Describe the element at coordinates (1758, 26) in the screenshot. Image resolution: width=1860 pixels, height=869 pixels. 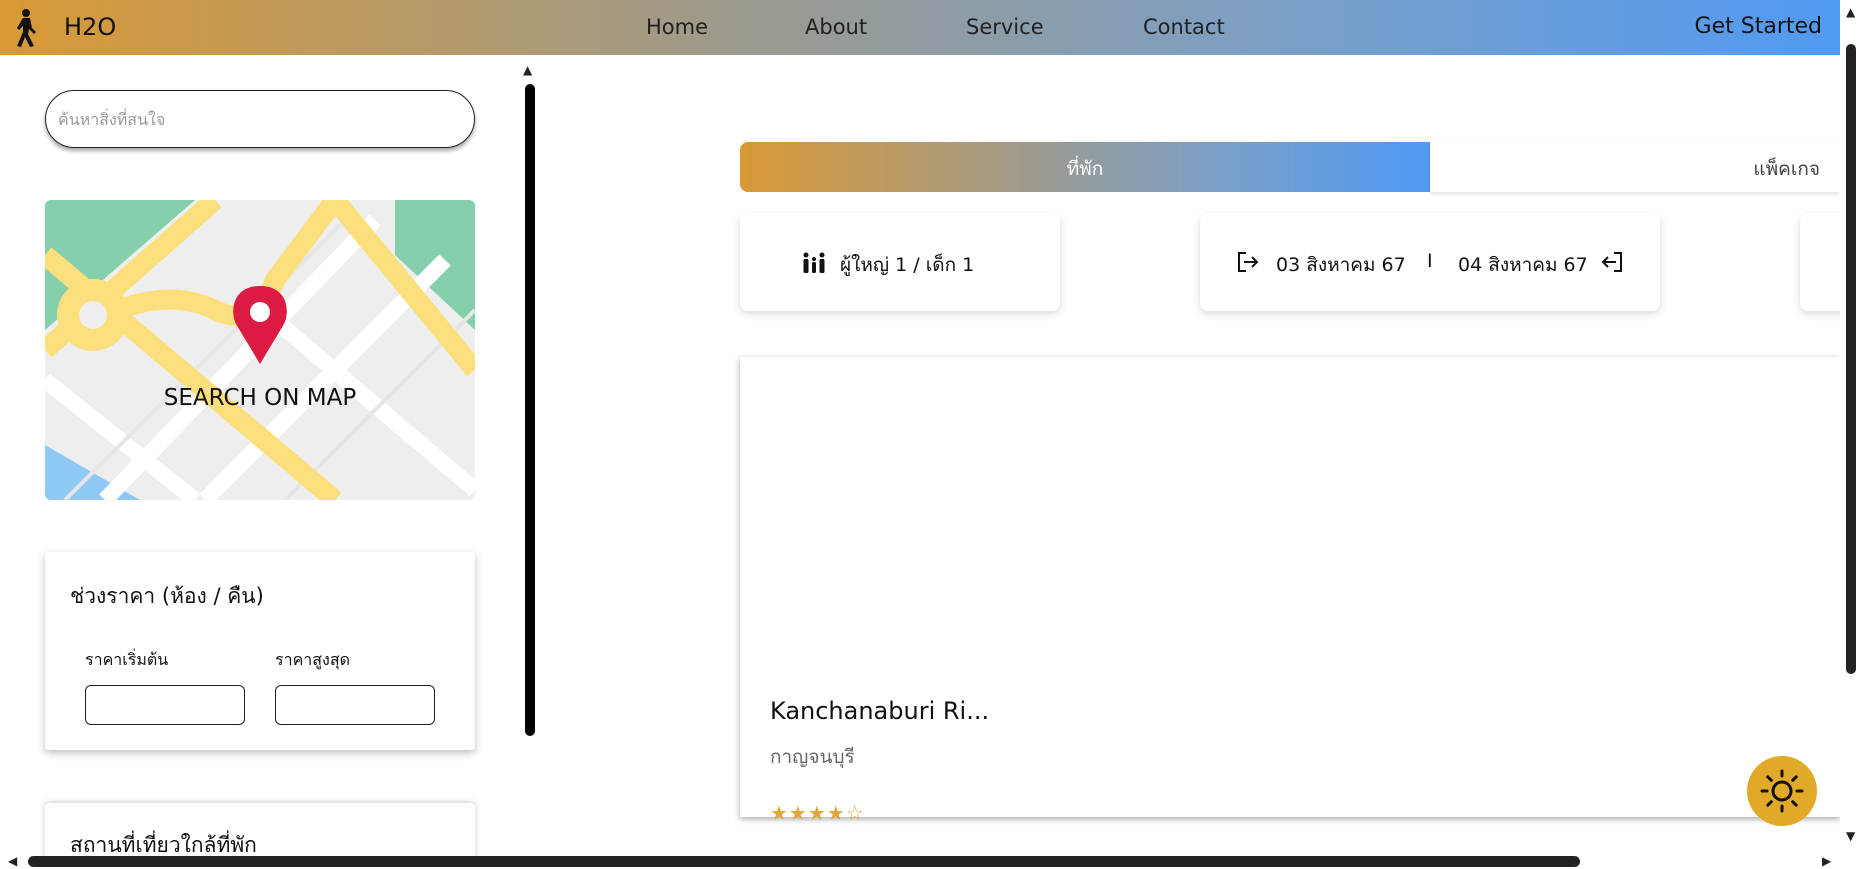
I see `get-started-button: Get Started` at that location.